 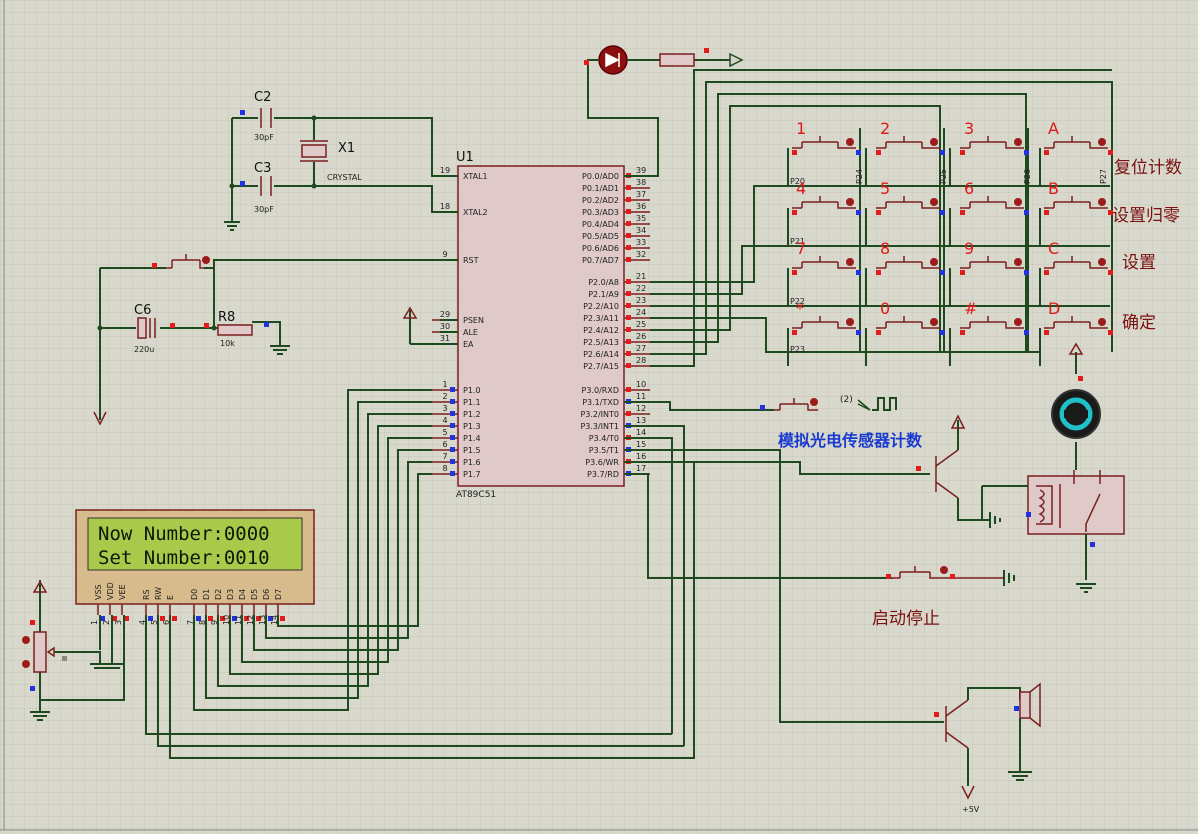 What do you see at coordinates (801, 248) in the screenshot?
I see `keypad-key-label: 7` at bounding box center [801, 248].